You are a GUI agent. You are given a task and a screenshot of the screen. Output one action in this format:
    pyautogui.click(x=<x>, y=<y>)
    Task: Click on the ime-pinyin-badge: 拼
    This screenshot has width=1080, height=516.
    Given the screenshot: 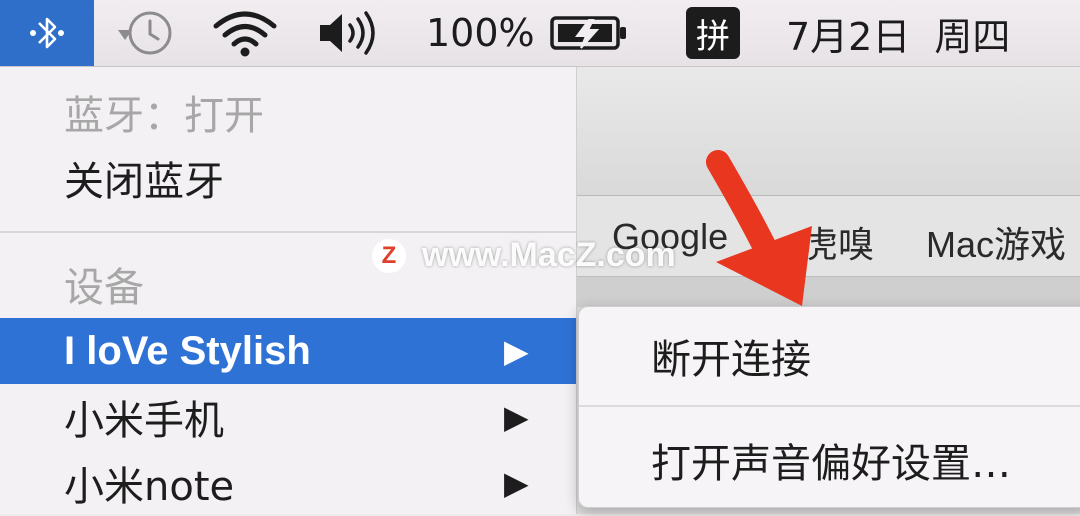 What is the action you would take?
    pyautogui.click(x=713, y=33)
    